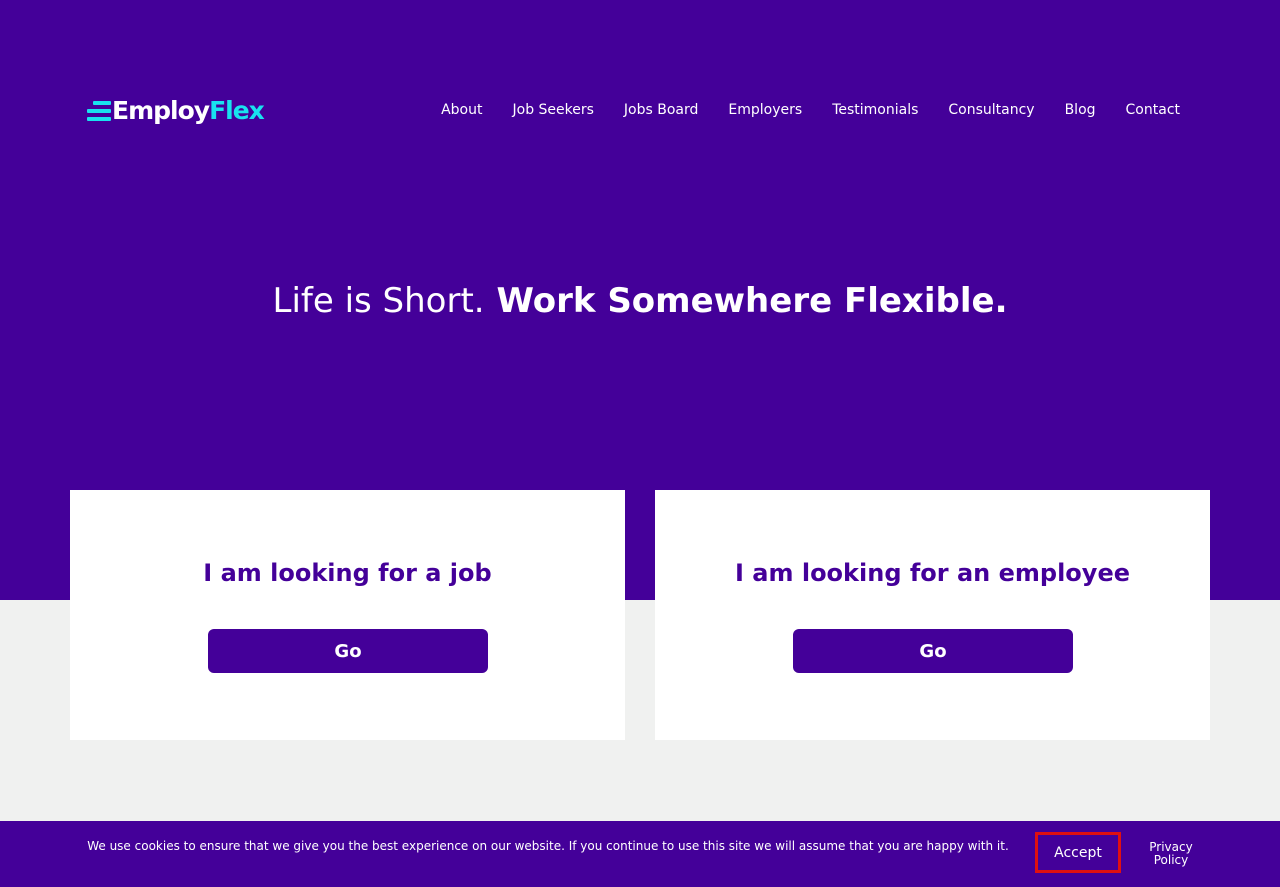  I want to click on nav-about: About, so click(461, 110).